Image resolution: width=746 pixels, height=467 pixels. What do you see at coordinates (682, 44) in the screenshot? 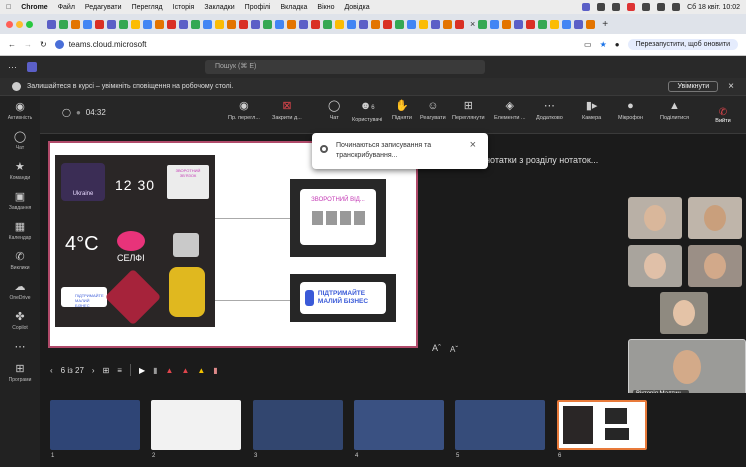
I see `restart-to-update-button: Перезапустити, щоб оновити` at bounding box center [682, 44].